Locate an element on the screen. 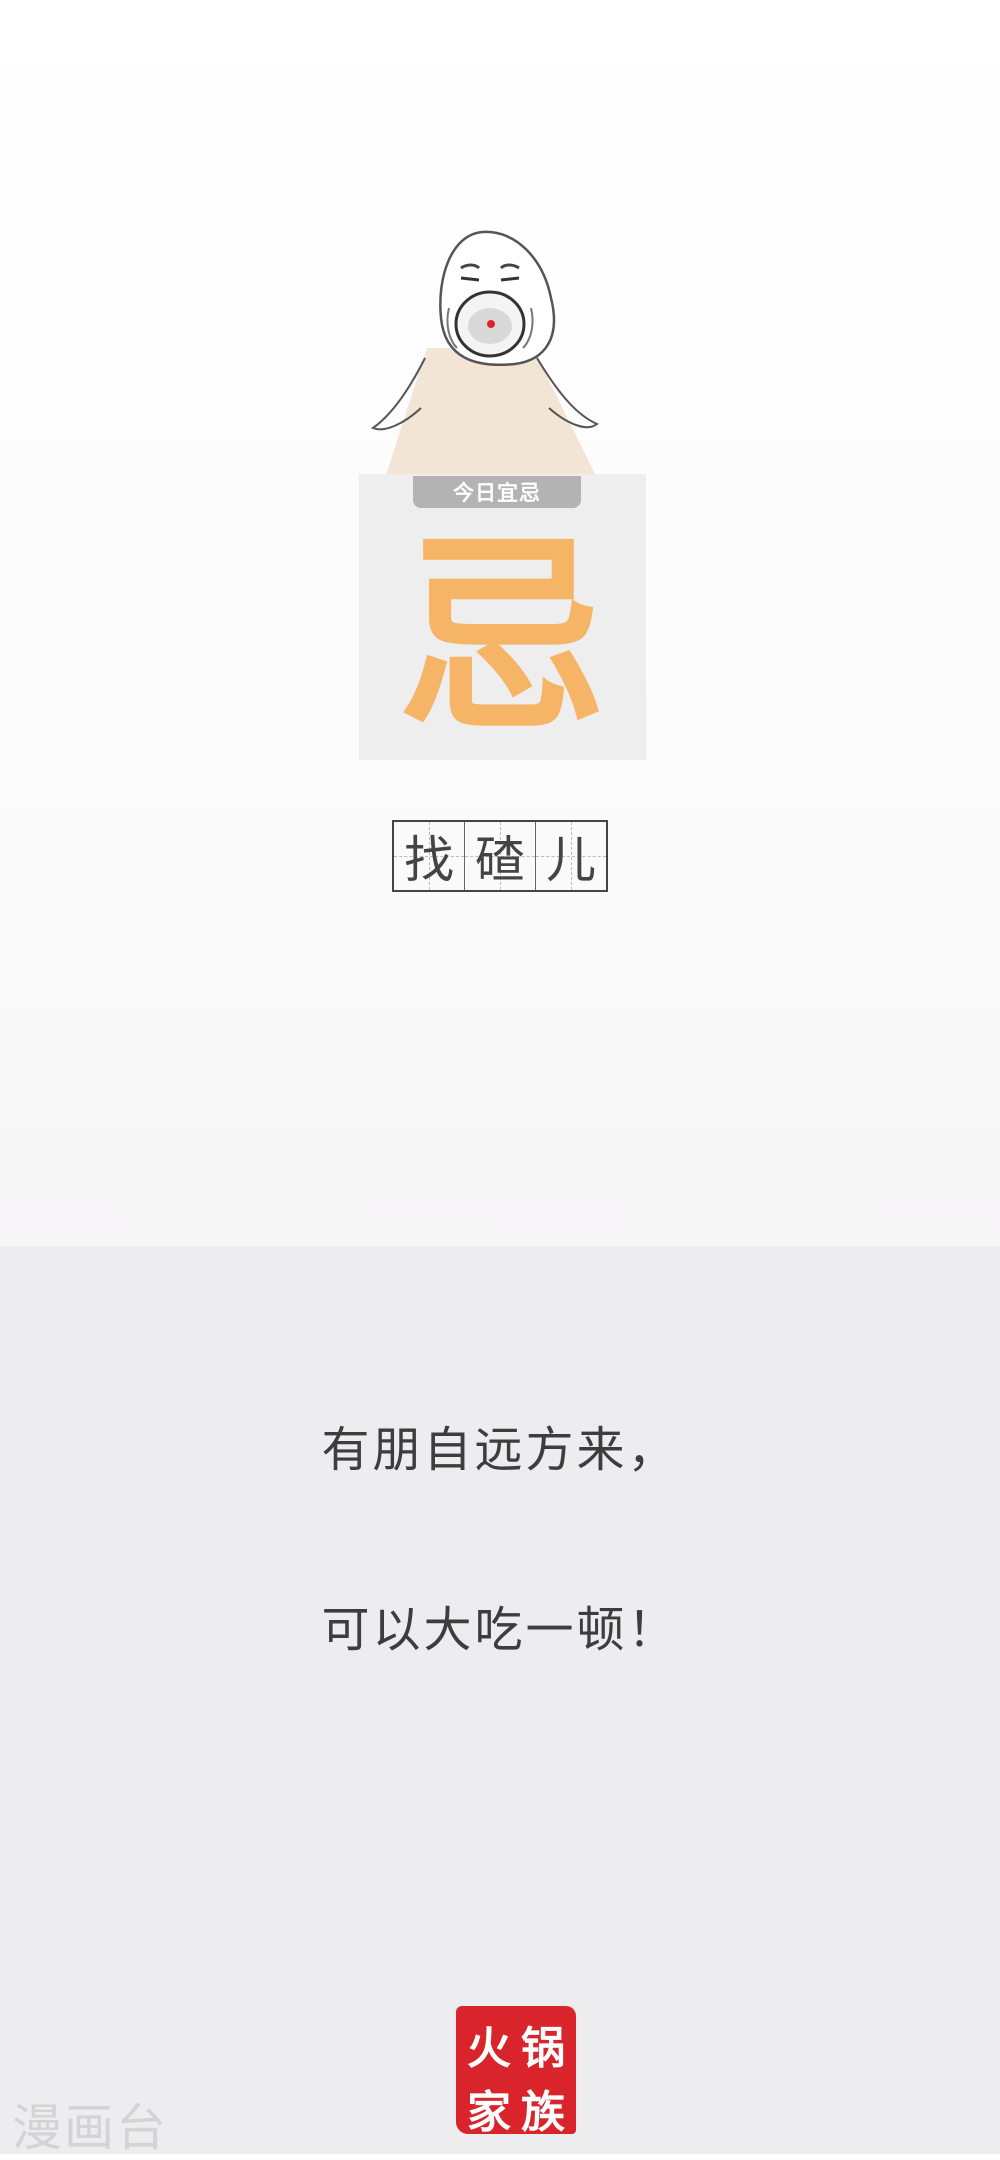 The width and height of the screenshot is (1000, 2160). hotpot-family-seal-logo: 火 锅 家 族 is located at coordinates (516, 2072).